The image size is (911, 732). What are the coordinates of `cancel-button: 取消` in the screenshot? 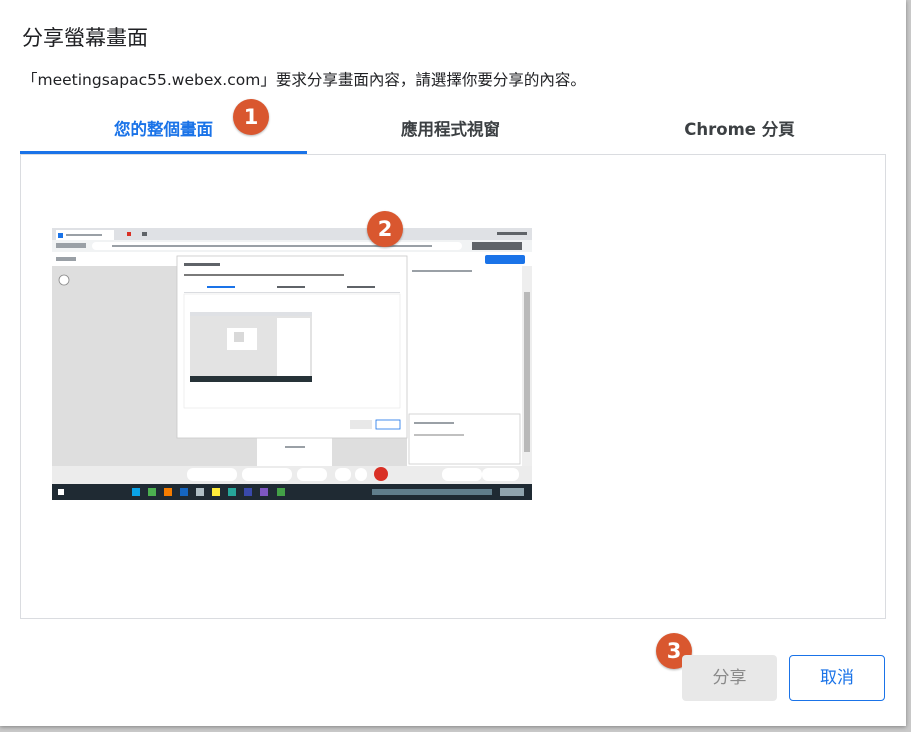 It's located at (837, 678).